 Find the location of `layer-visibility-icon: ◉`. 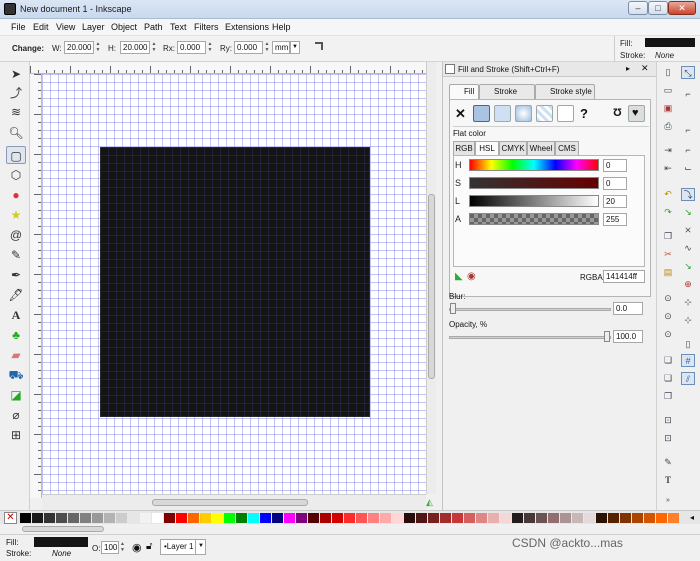

layer-visibility-icon: ◉ is located at coordinates (137, 547).